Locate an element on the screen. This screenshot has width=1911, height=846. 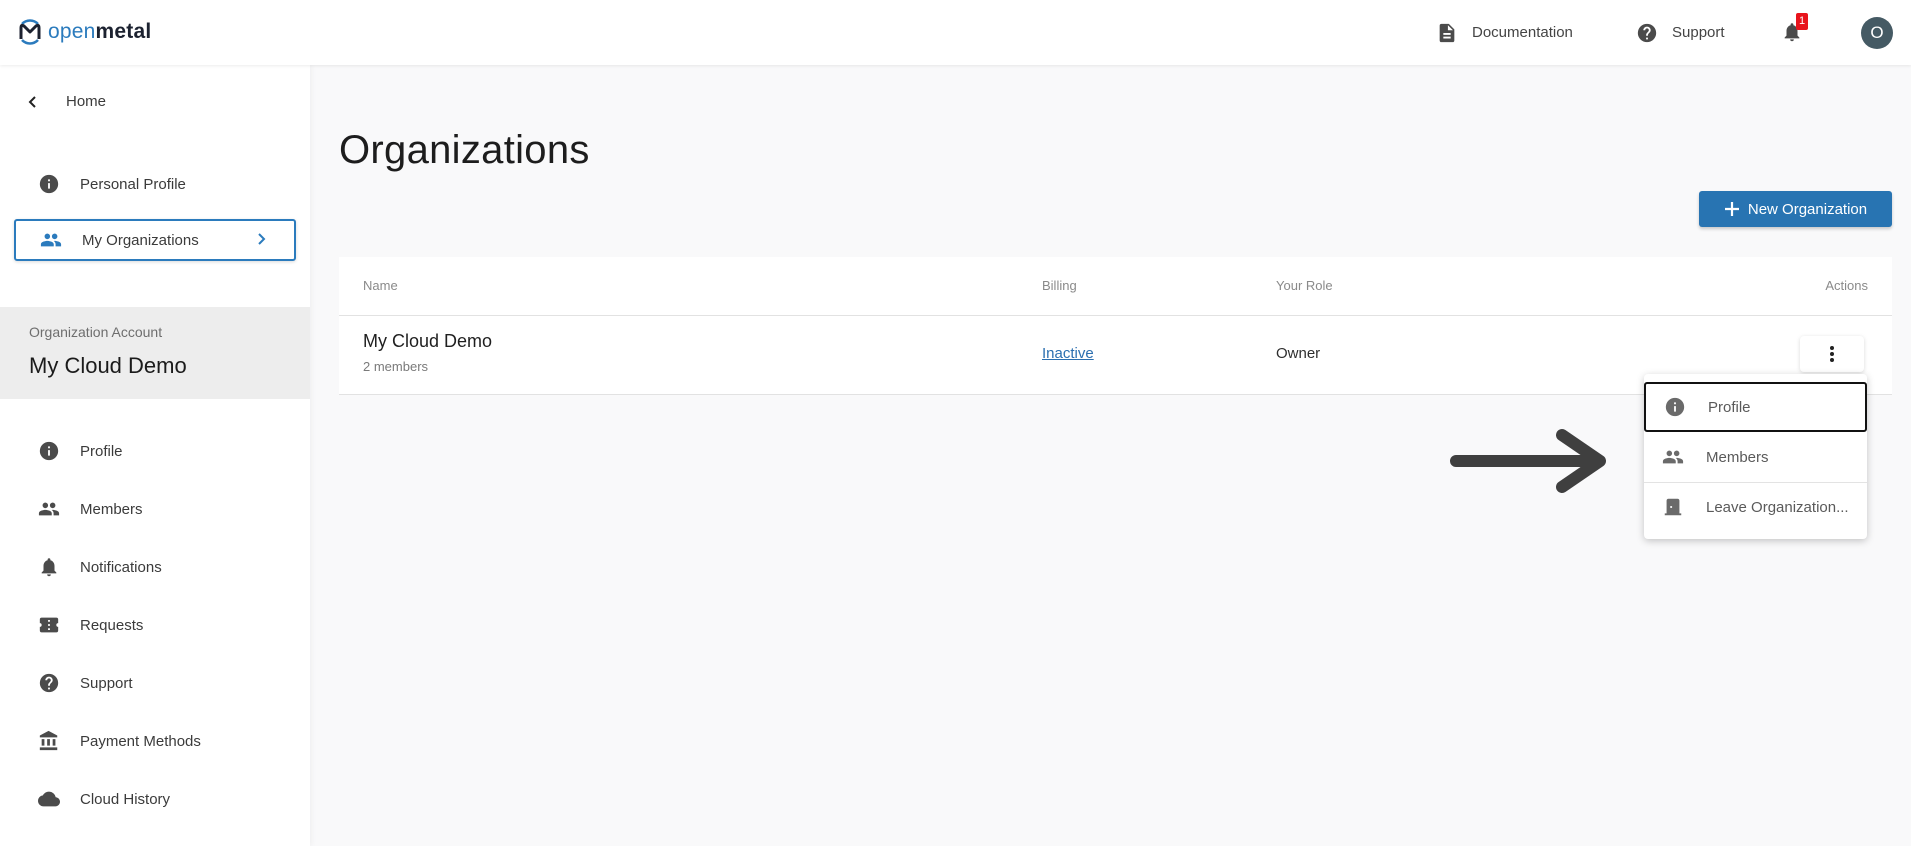
column-header-role: Your Role is located at coordinates (1304, 285).